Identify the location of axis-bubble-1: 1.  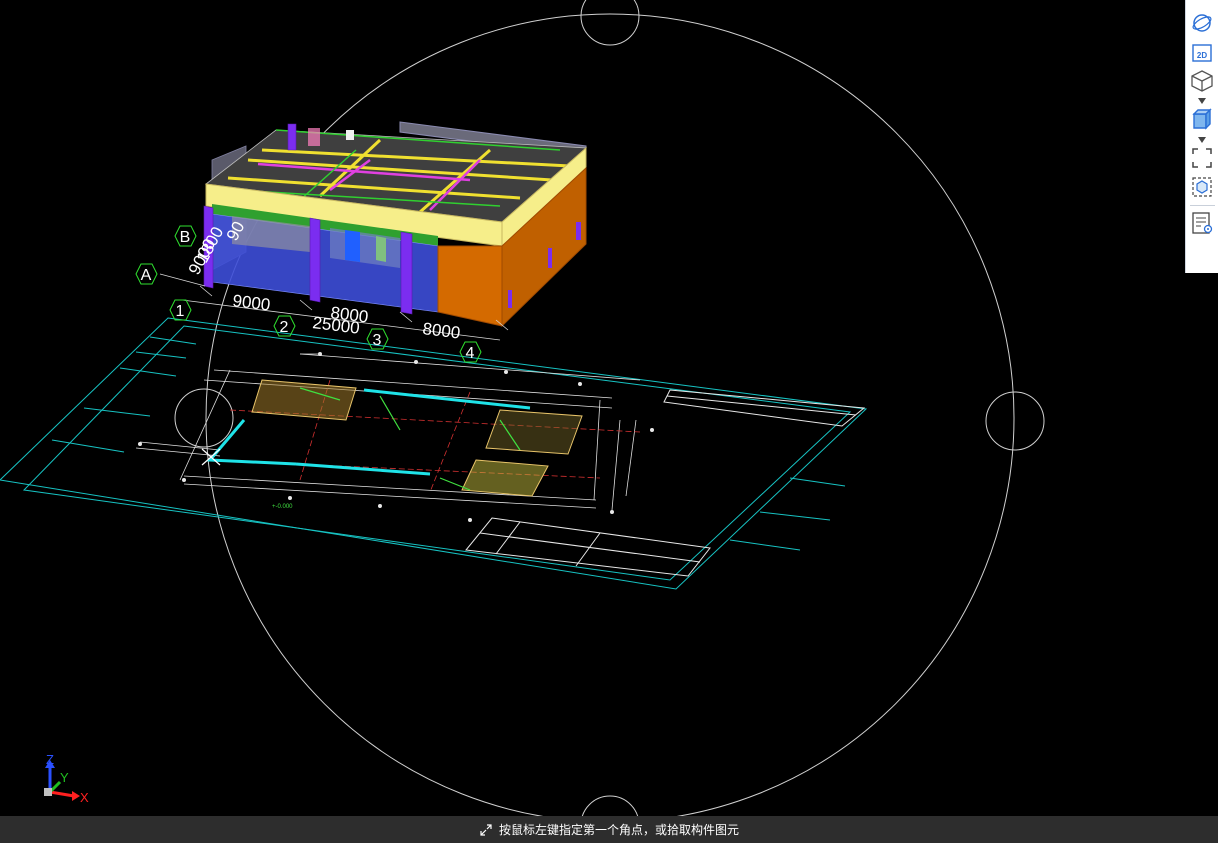
(180, 311).